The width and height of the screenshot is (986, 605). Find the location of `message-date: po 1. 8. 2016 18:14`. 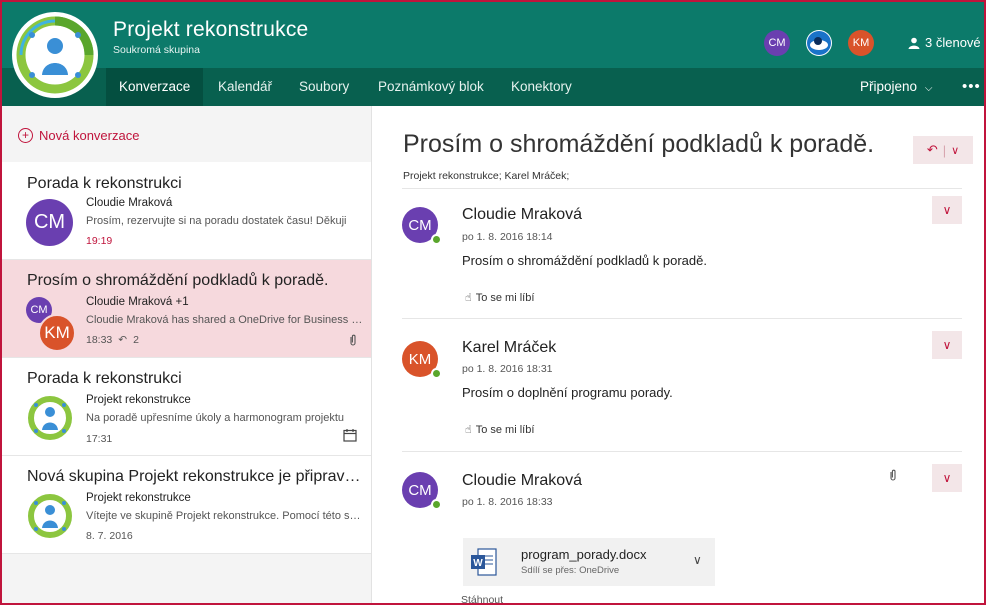

message-date: po 1. 8. 2016 18:14 is located at coordinates (507, 237).